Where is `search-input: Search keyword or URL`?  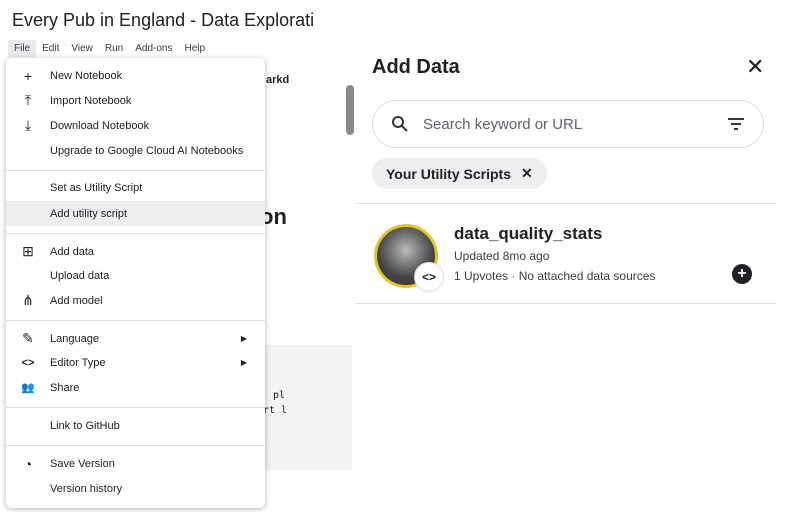
search-input: Search keyword or URL is located at coordinates (568, 124).